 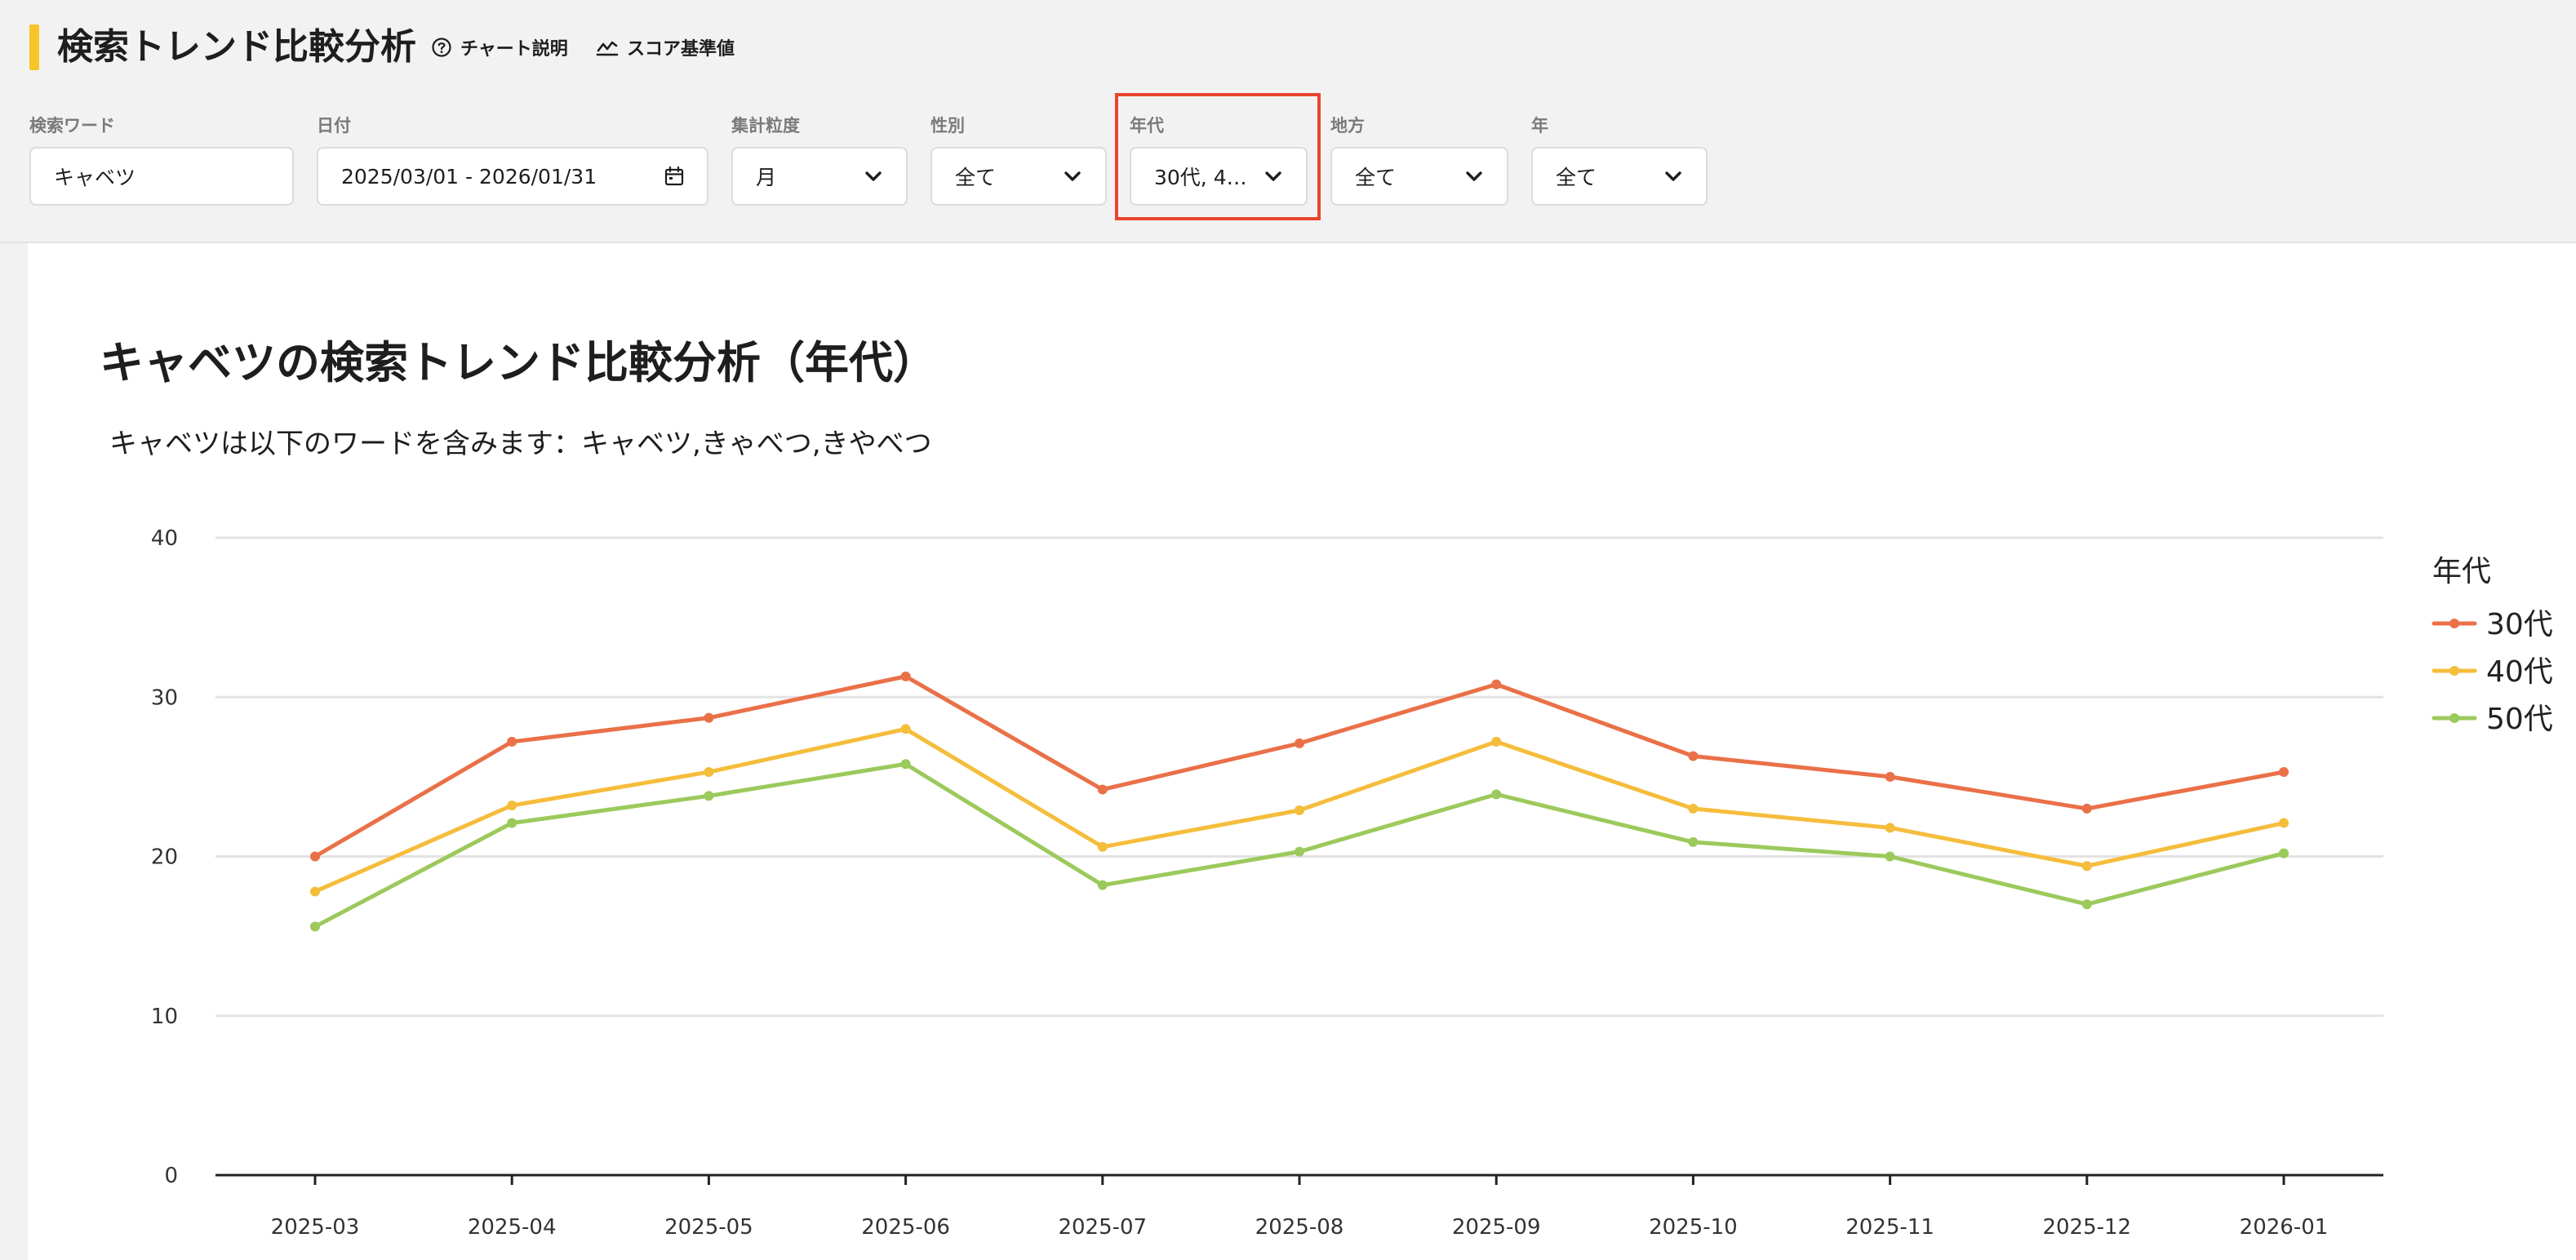 What do you see at coordinates (161, 176) in the screenshot?
I see `keyword-input: キャベツ` at bounding box center [161, 176].